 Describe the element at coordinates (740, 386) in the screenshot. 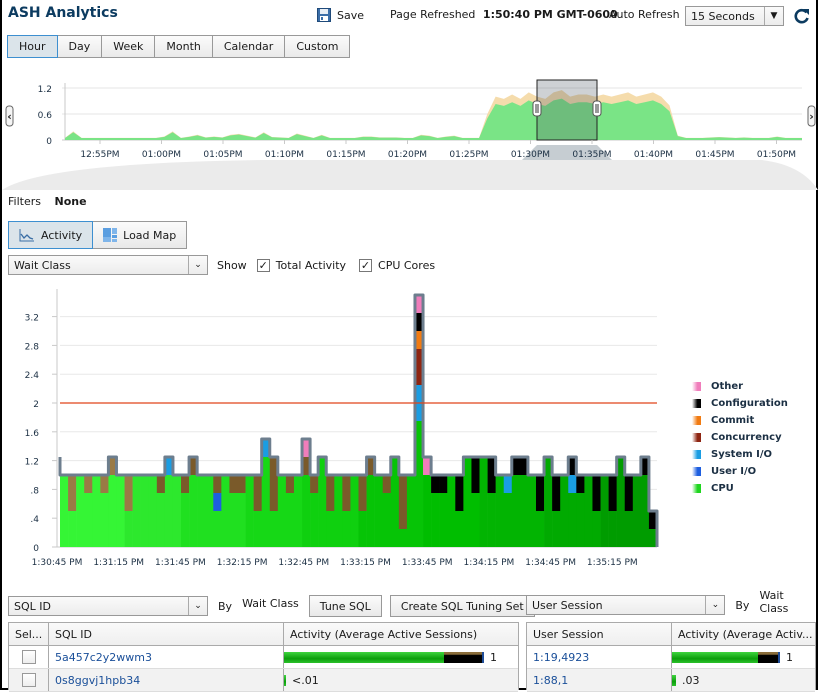

I see `legend-item-other: Other` at that location.